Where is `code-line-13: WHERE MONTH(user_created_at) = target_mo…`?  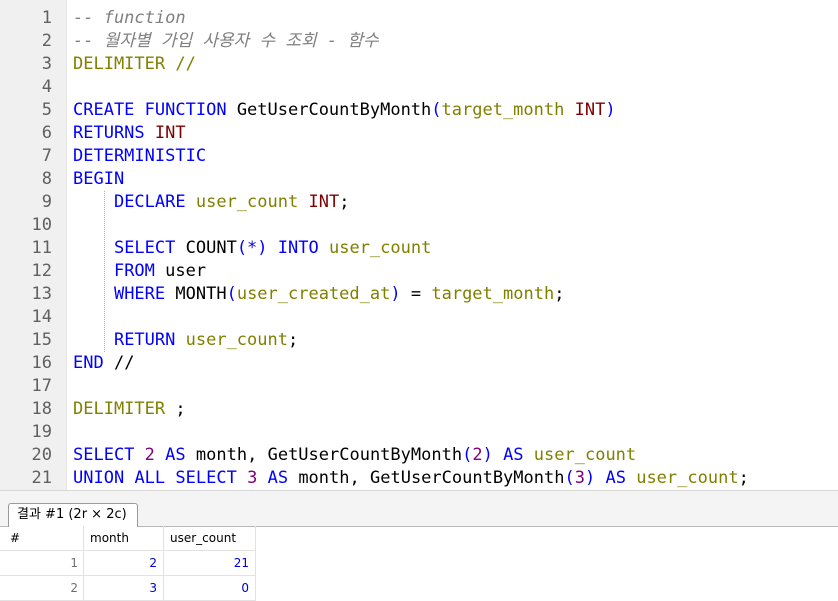
code-line-13: WHERE MONTH(user_created_at) = target_mo… is located at coordinates (318, 294).